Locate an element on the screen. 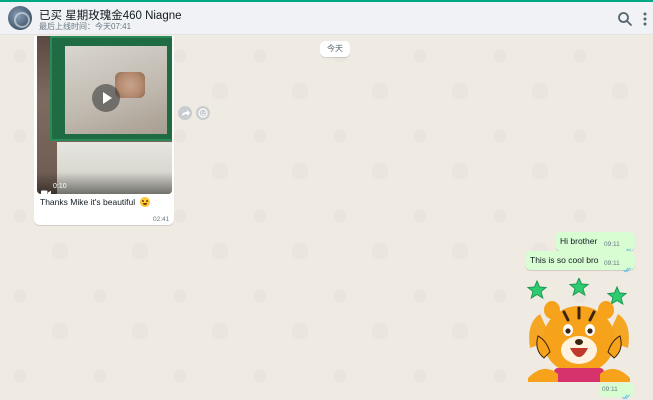 This screenshot has height=400, width=653. video-duration: 0:10 is located at coordinates (60, 186).